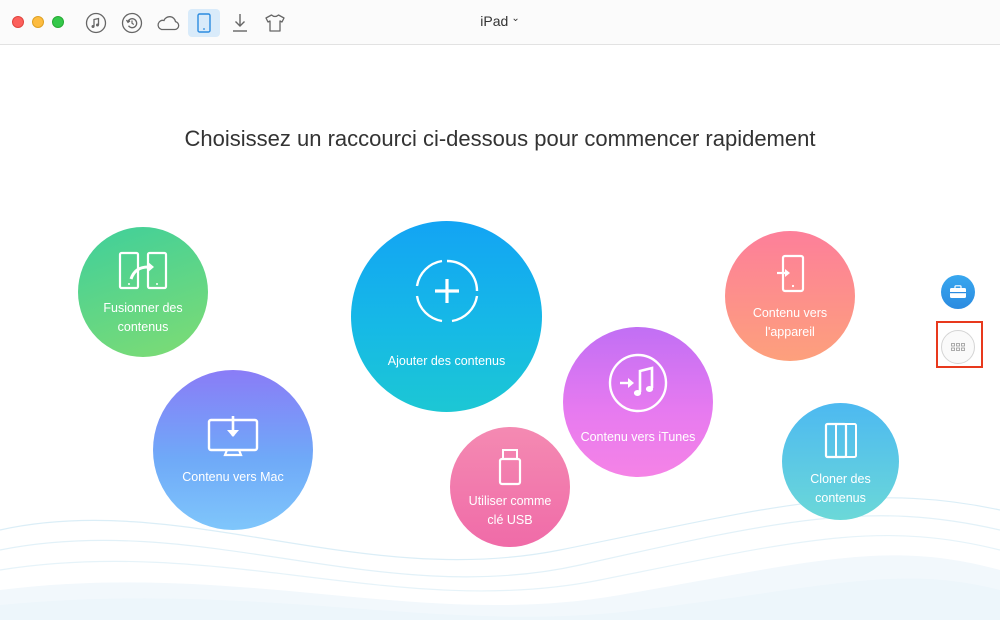  I want to click on content-to-mac-shortcut: Contenu vers Mac, so click(233, 450).